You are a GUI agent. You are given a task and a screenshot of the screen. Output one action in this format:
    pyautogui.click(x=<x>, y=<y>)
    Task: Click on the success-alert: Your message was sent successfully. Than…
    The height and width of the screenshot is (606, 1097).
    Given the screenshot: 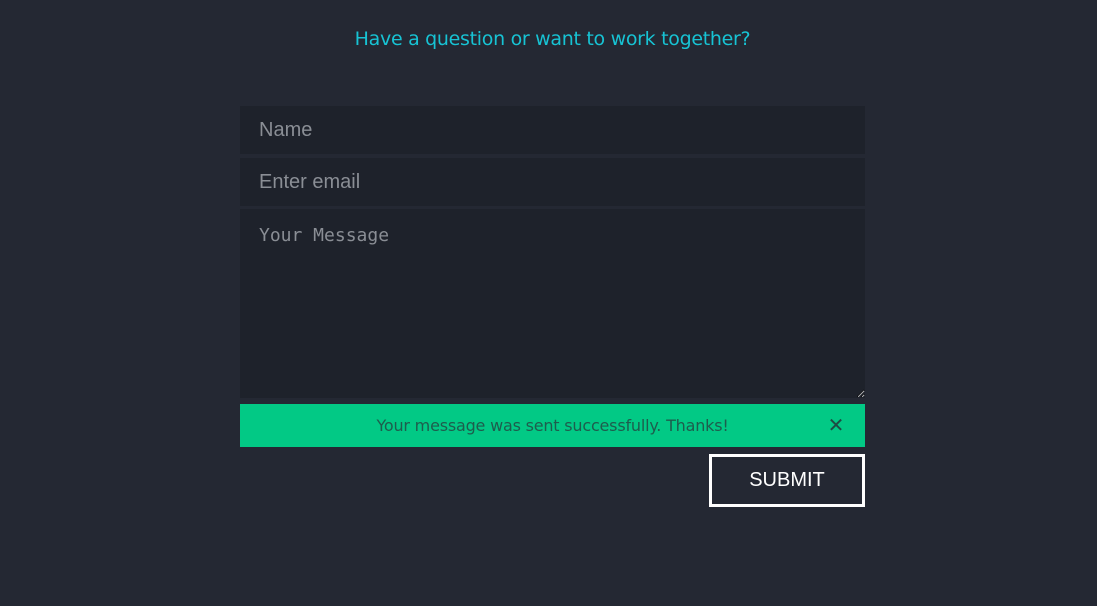 What is the action you would take?
    pyautogui.click(x=552, y=425)
    